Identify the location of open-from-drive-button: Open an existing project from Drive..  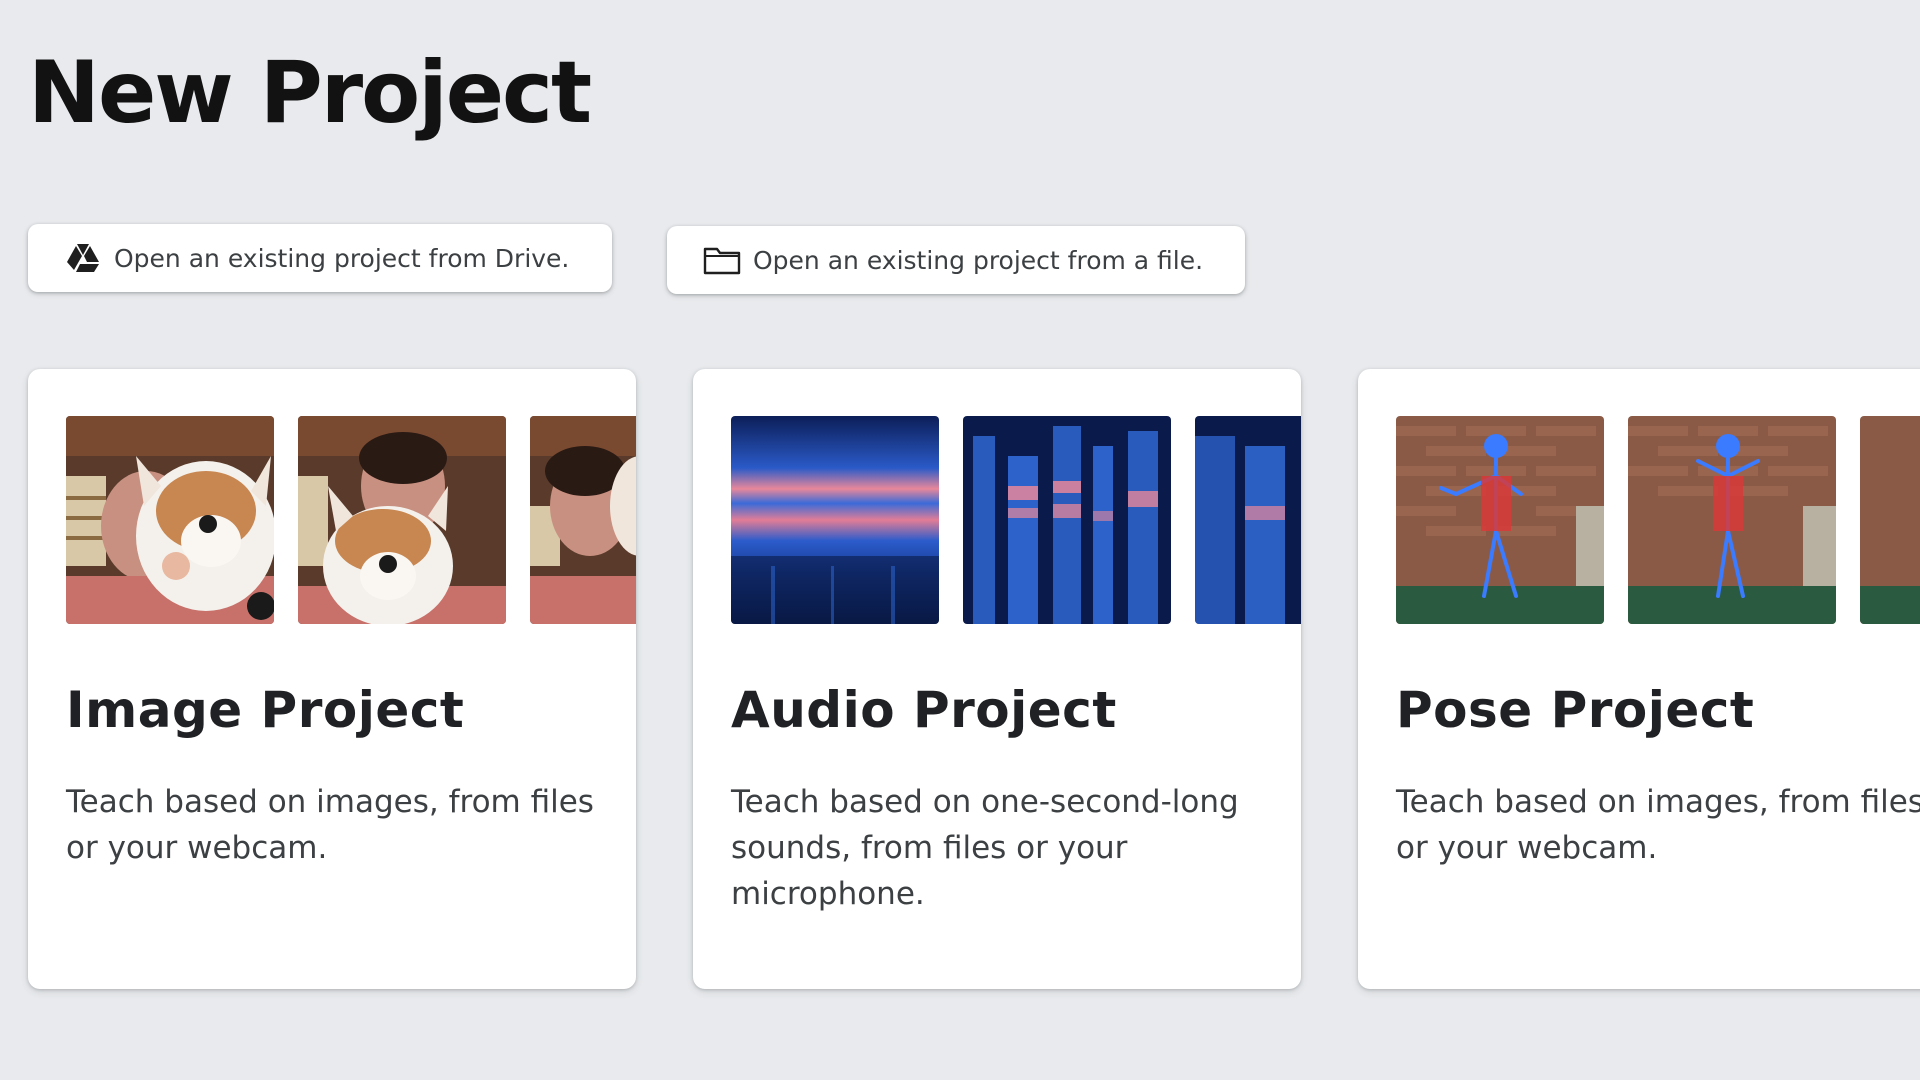
(320, 258).